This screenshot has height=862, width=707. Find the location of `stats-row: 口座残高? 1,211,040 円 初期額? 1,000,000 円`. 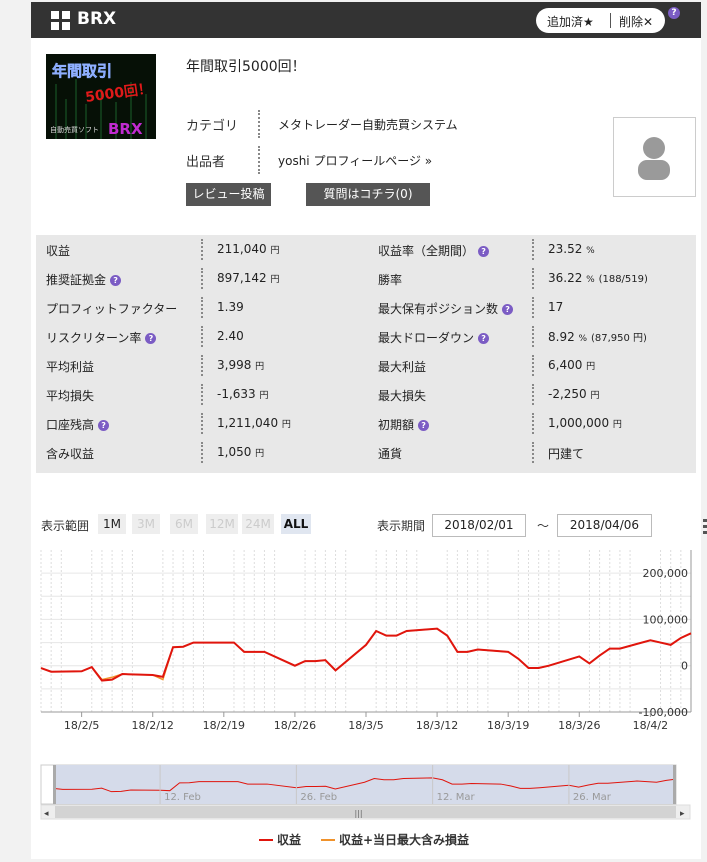

stats-row: 口座残高? 1,211,040 円 初期額? 1,000,000 円 is located at coordinates (366, 423).